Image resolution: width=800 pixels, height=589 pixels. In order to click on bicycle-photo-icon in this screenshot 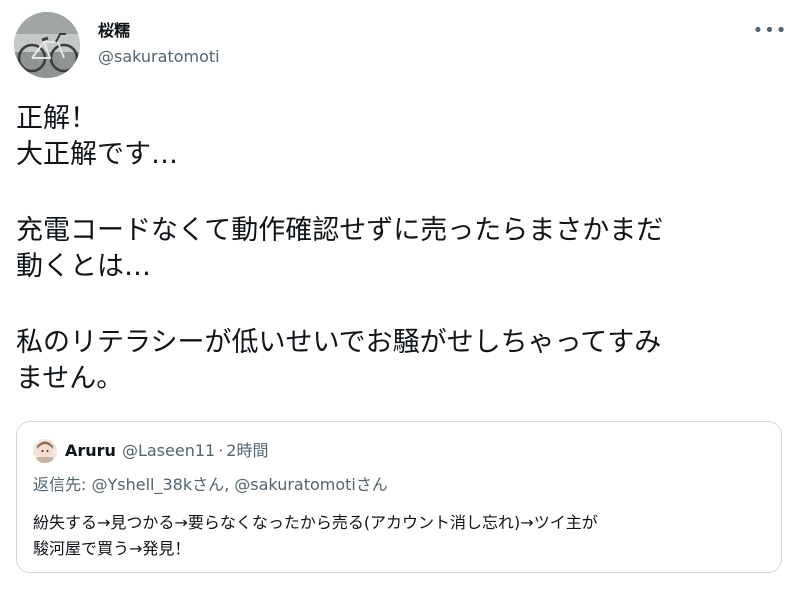, I will do `click(47, 45)`.